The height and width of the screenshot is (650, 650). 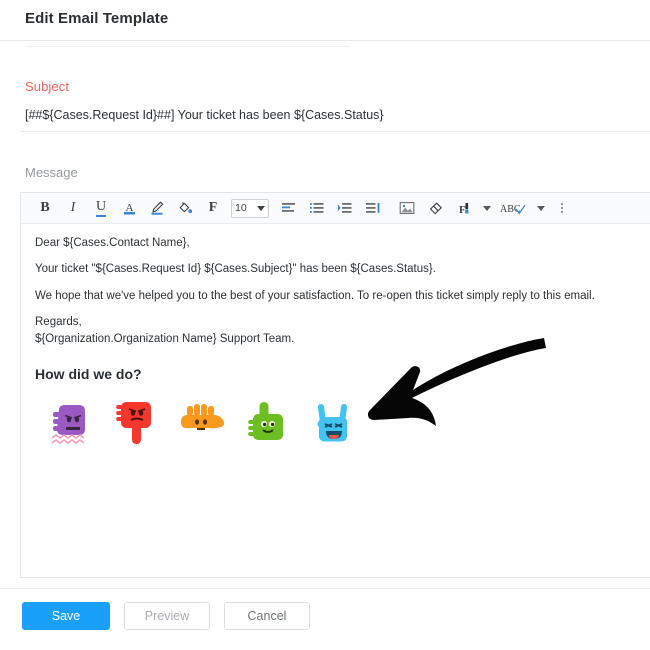 What do you see at coordinates (97, 18) in the screenshot?
I see `page-title: Edit Email Template` at bounding box center [97, 18].